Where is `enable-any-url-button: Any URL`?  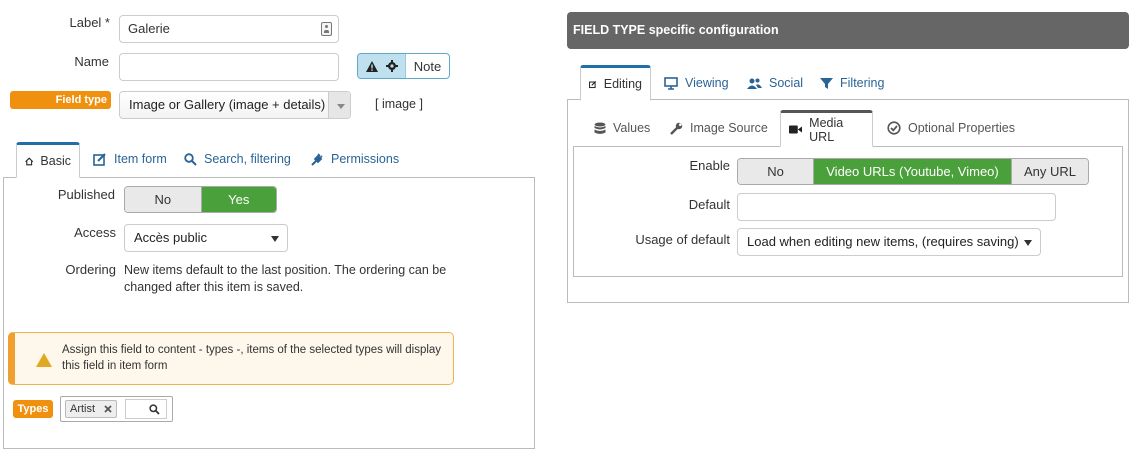 enable-any-url-button: Any URL is located at coordinates (1049, 171).